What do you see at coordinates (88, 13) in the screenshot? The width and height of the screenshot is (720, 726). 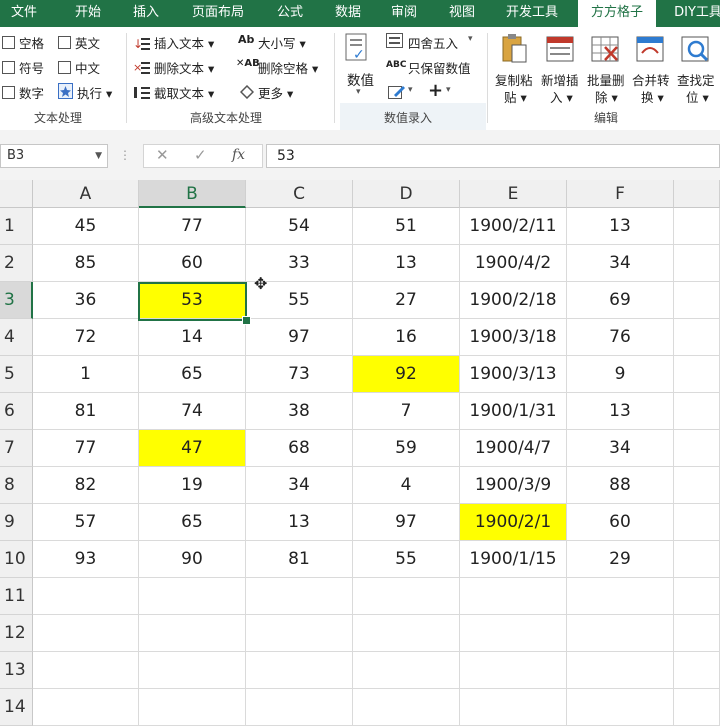 I see `tab-home: 开始` at bounding box center [88, 13].